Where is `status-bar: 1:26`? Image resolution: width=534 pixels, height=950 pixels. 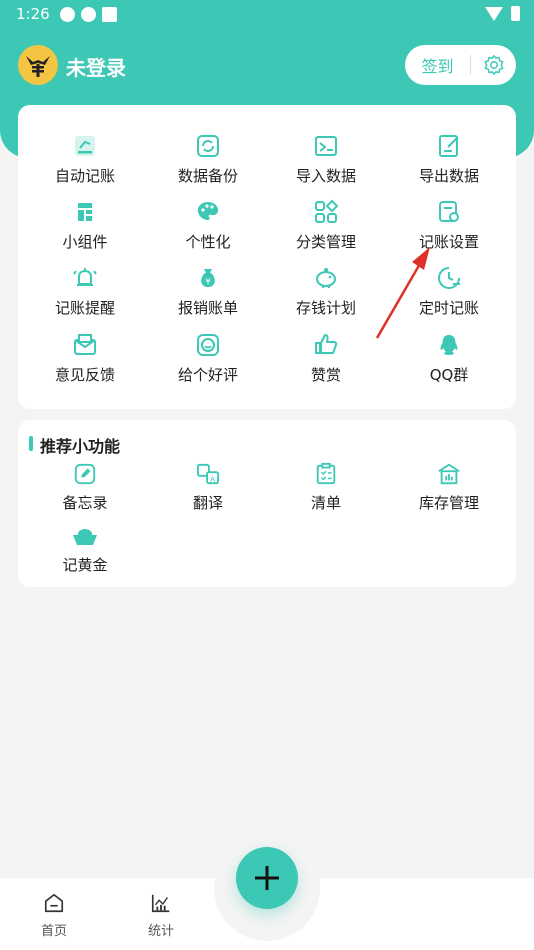
status-bar: 1:26 is located at coordinates (267, 14).